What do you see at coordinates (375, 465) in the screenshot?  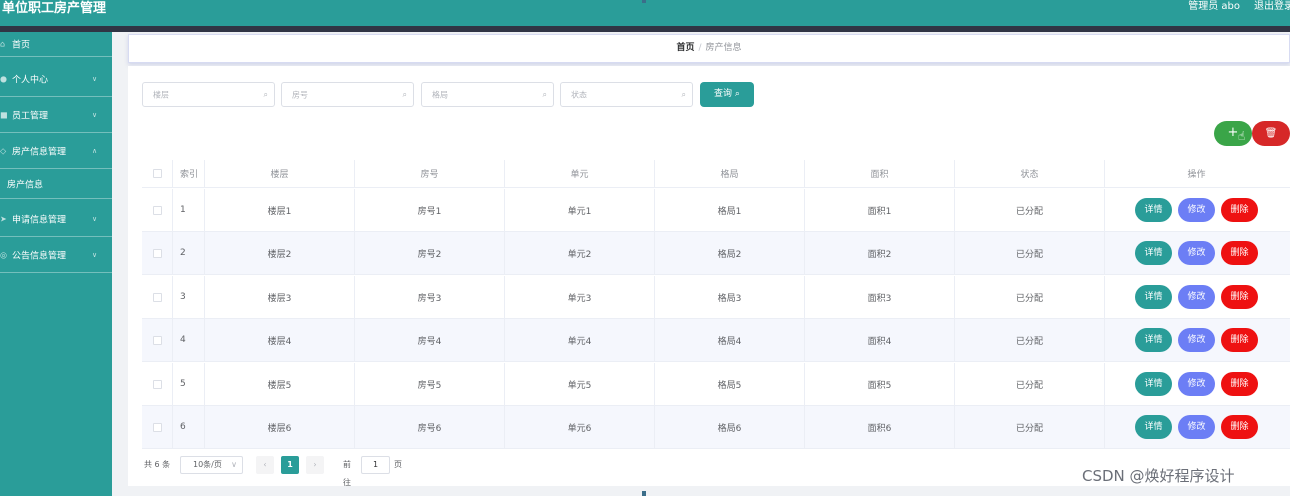 I see `goto-page-input: 1` at bounding box center [375, 465].